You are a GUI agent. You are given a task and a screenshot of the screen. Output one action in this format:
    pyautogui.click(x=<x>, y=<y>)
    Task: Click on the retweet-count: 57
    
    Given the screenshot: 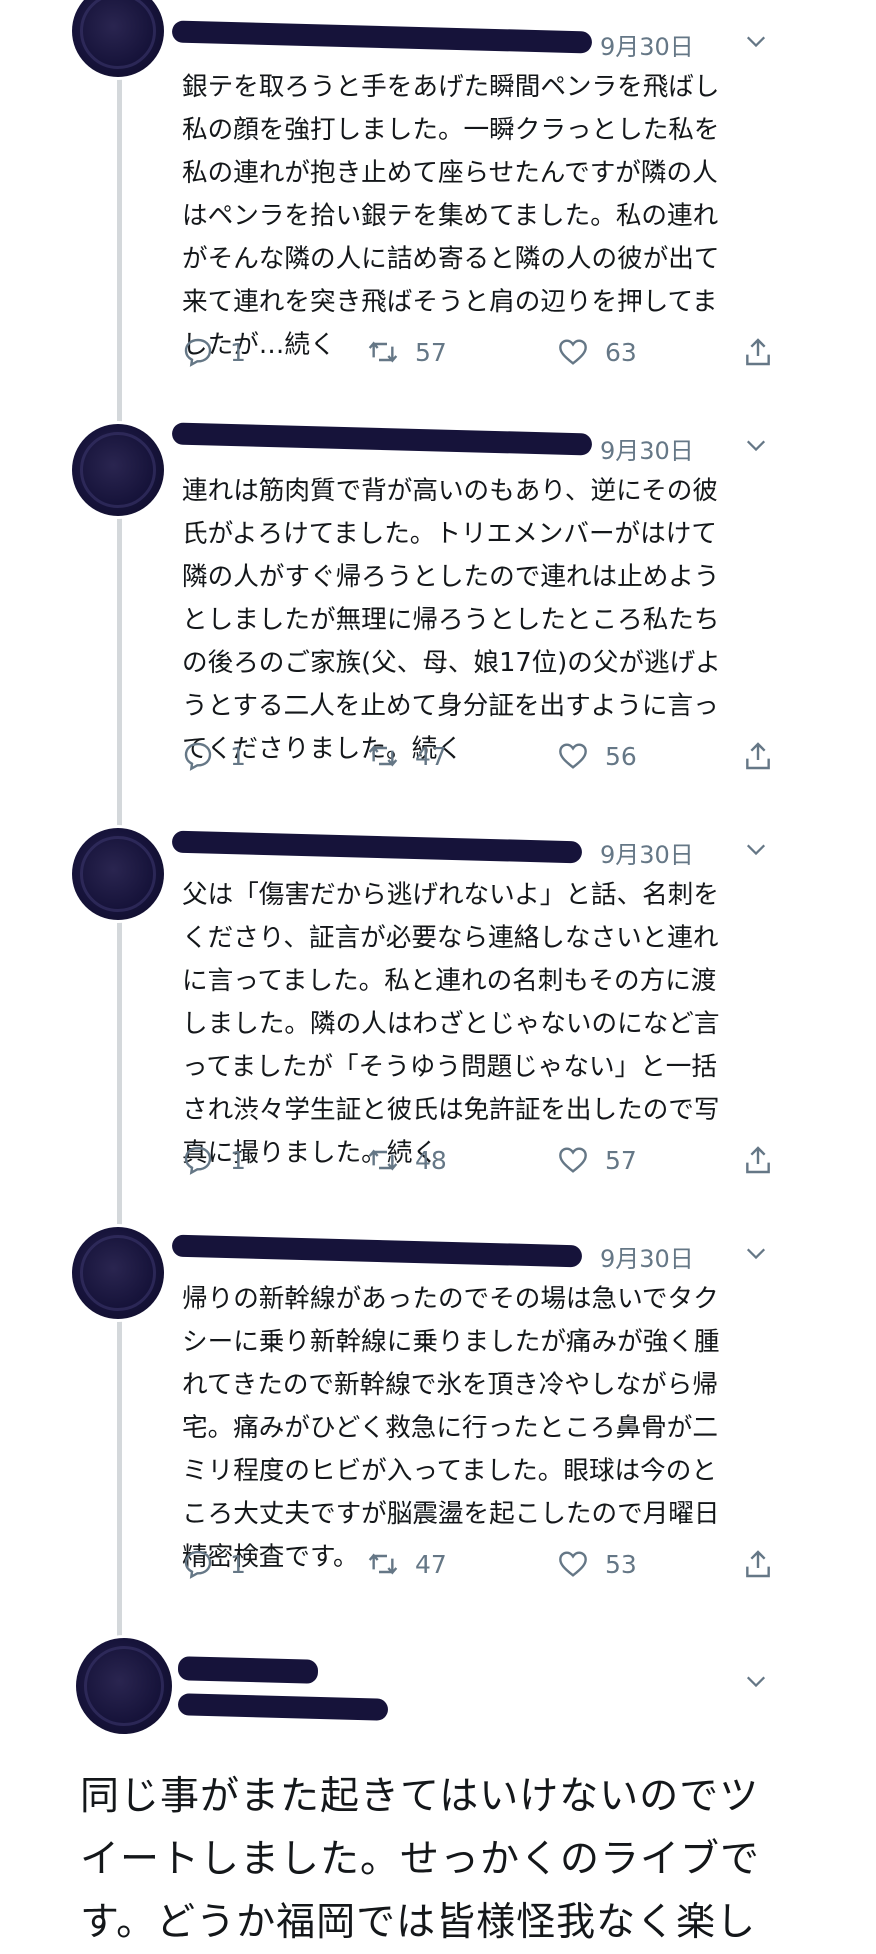 What is the action you would take?
    pyautogui.click(x=431, y=352)
    